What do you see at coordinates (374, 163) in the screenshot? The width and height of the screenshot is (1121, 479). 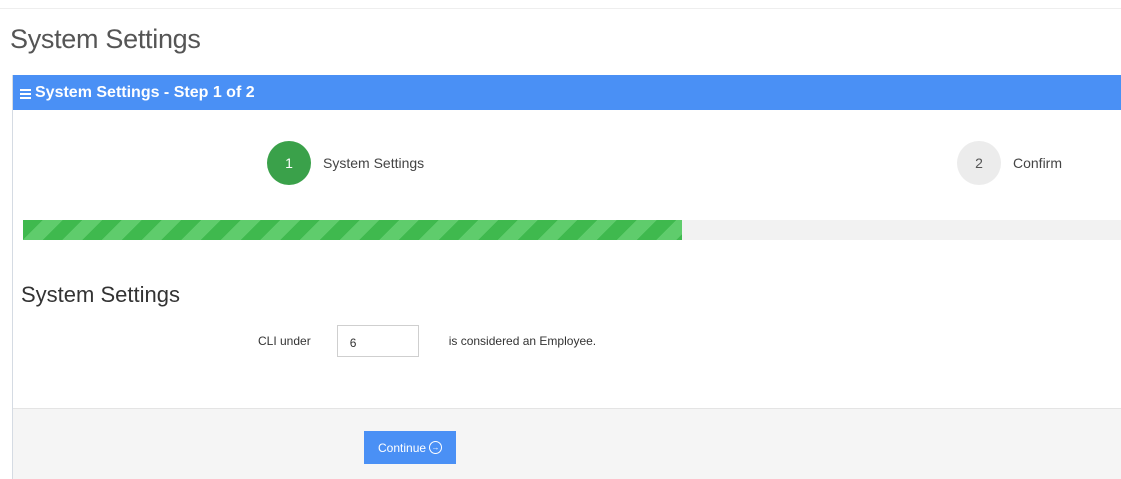 I see `step-1-label: System Settings` at bounding box center [374, 163].